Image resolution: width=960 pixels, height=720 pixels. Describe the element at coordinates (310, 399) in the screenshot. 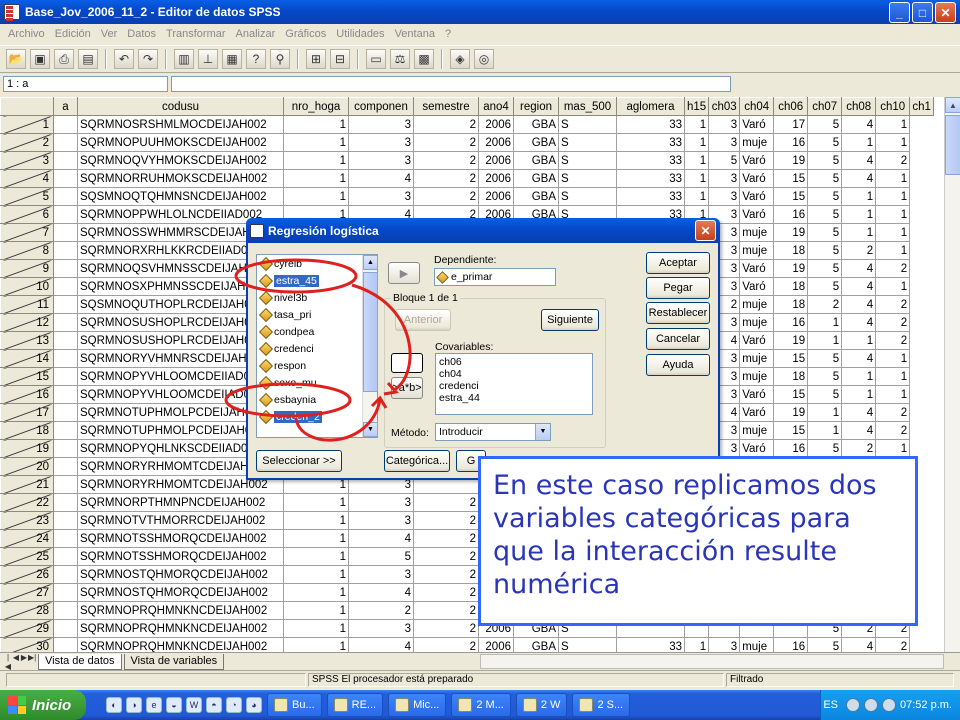

I see `variable-item: esbaynia` at that location.